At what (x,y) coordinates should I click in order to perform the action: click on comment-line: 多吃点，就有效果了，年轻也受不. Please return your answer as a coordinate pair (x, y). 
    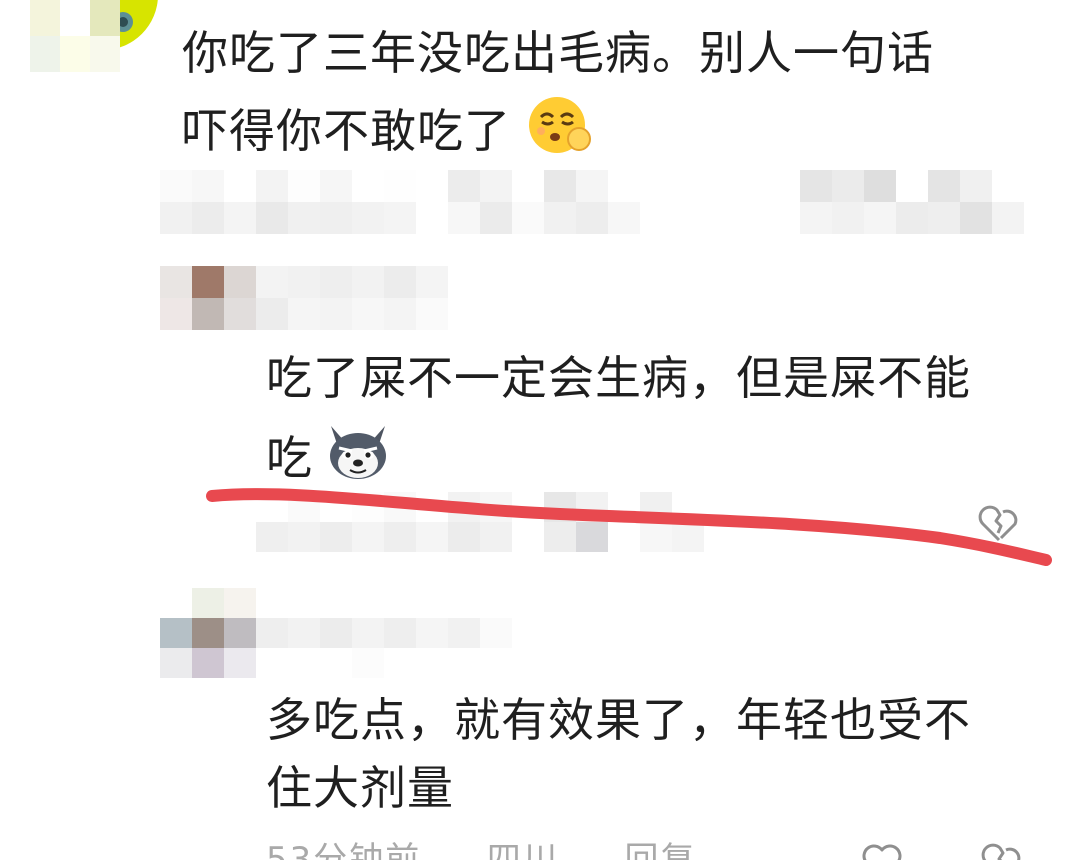
    Looking at the image, I should click on (618, 720).